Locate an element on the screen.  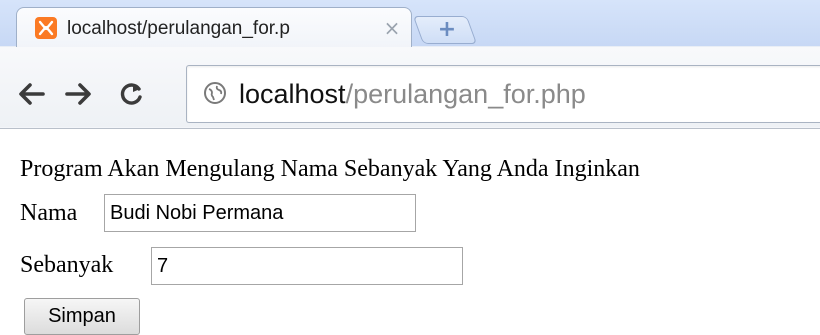
sebanyak-input is located at coordinates (307, 266).